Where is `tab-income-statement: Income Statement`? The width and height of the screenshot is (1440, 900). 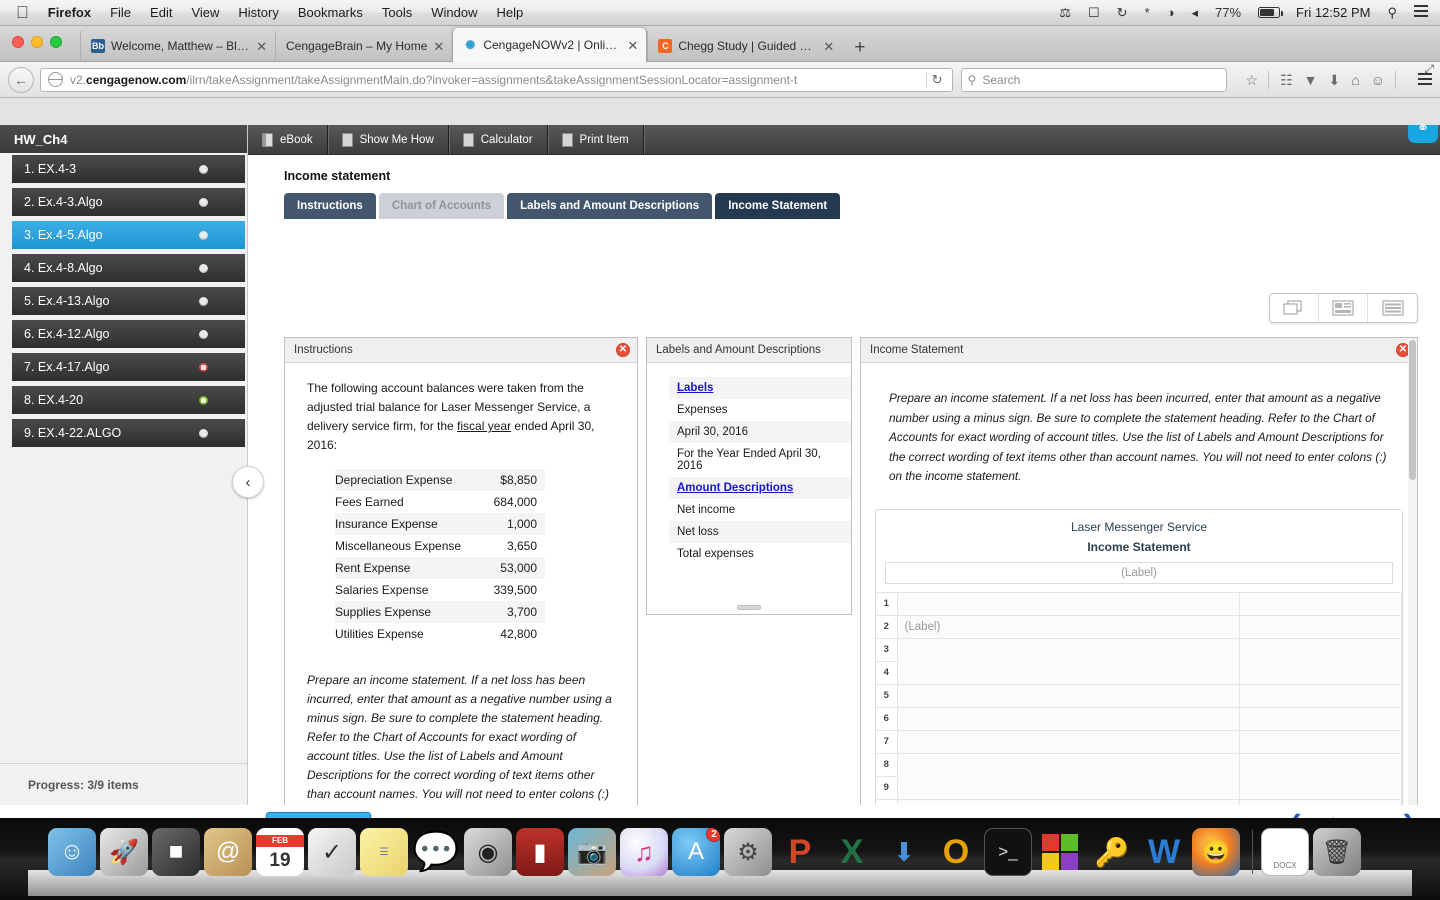 tab-income-statement: Income Statement is located at coordinates (778, 206).